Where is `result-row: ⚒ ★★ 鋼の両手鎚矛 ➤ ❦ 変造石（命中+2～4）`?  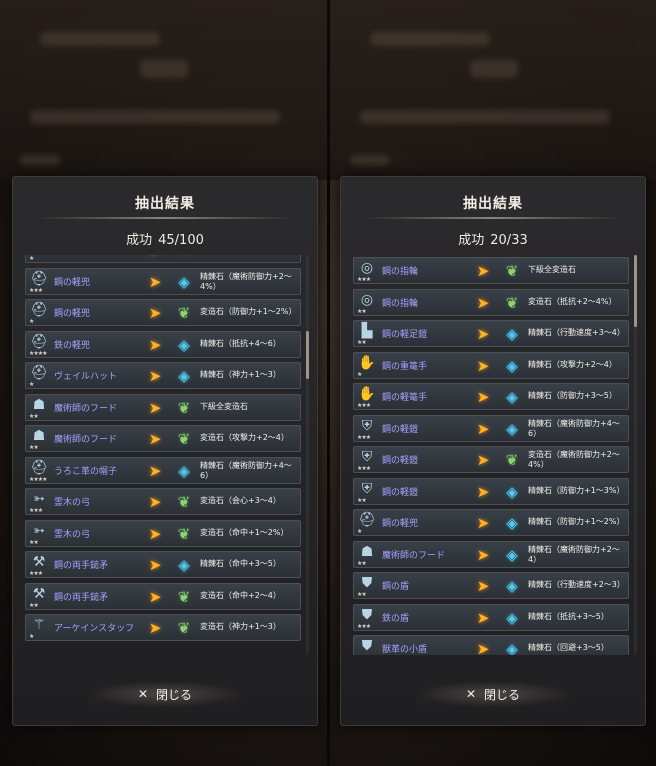 result-row: ⚒ ★★ 鋼の両手鎚矛 ➤ ❦ 変造石（命中+2～4） is located at coordinates (163, 596).